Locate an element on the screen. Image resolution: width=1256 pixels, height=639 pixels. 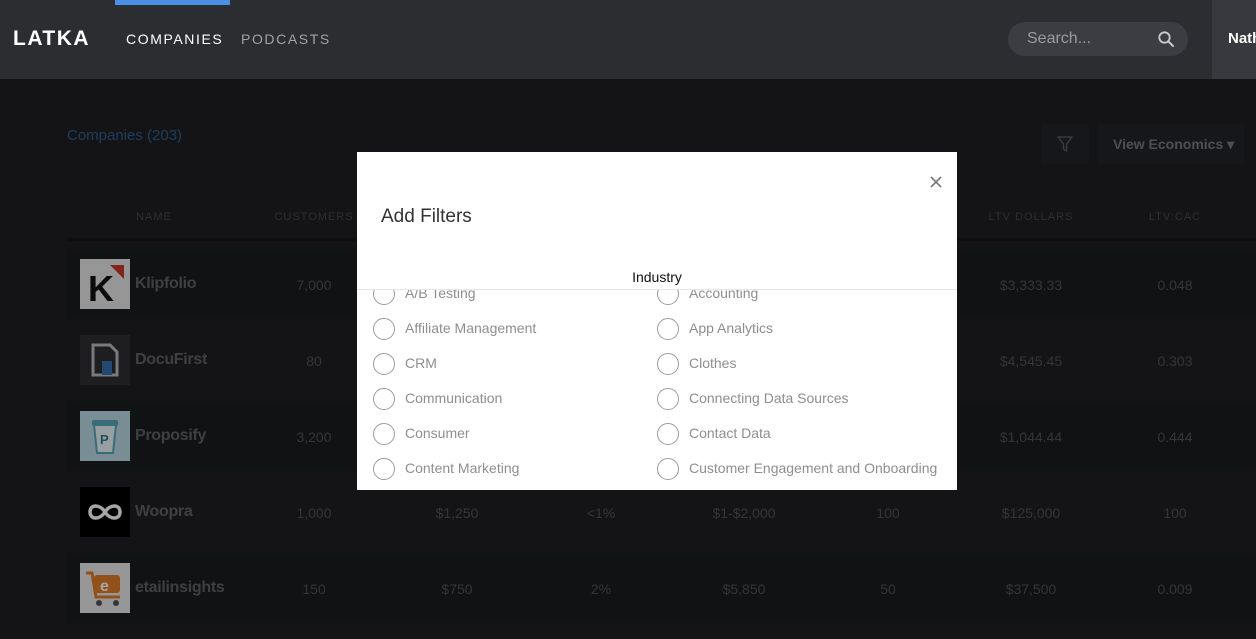
option-label: Customer Engagement and Onboarding is located at coordinates (813, 468).